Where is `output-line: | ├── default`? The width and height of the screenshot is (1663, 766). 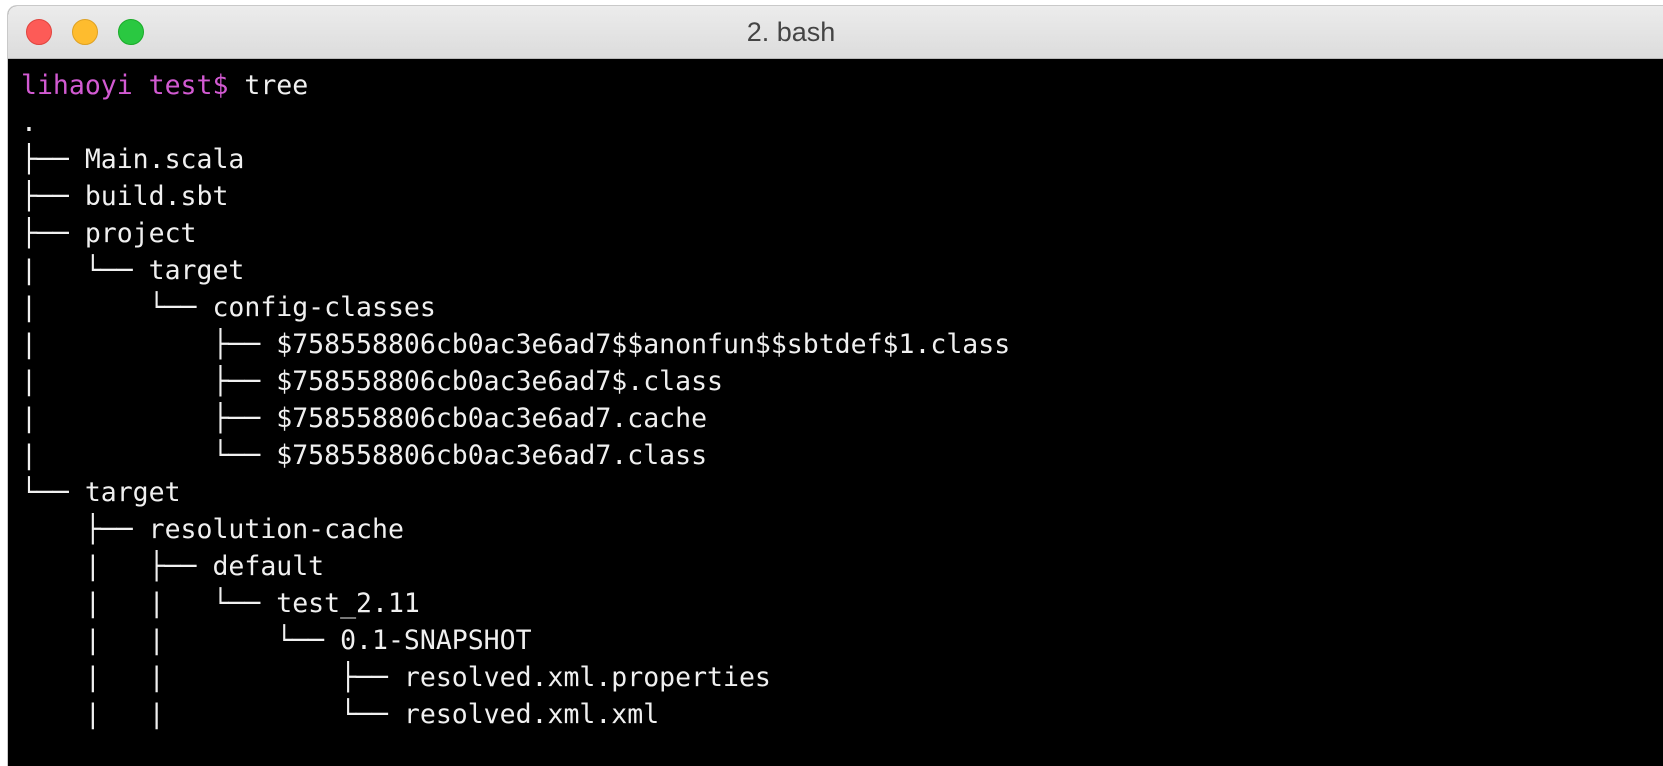
output-line: | ├── default is located at coordinates (173, 566).